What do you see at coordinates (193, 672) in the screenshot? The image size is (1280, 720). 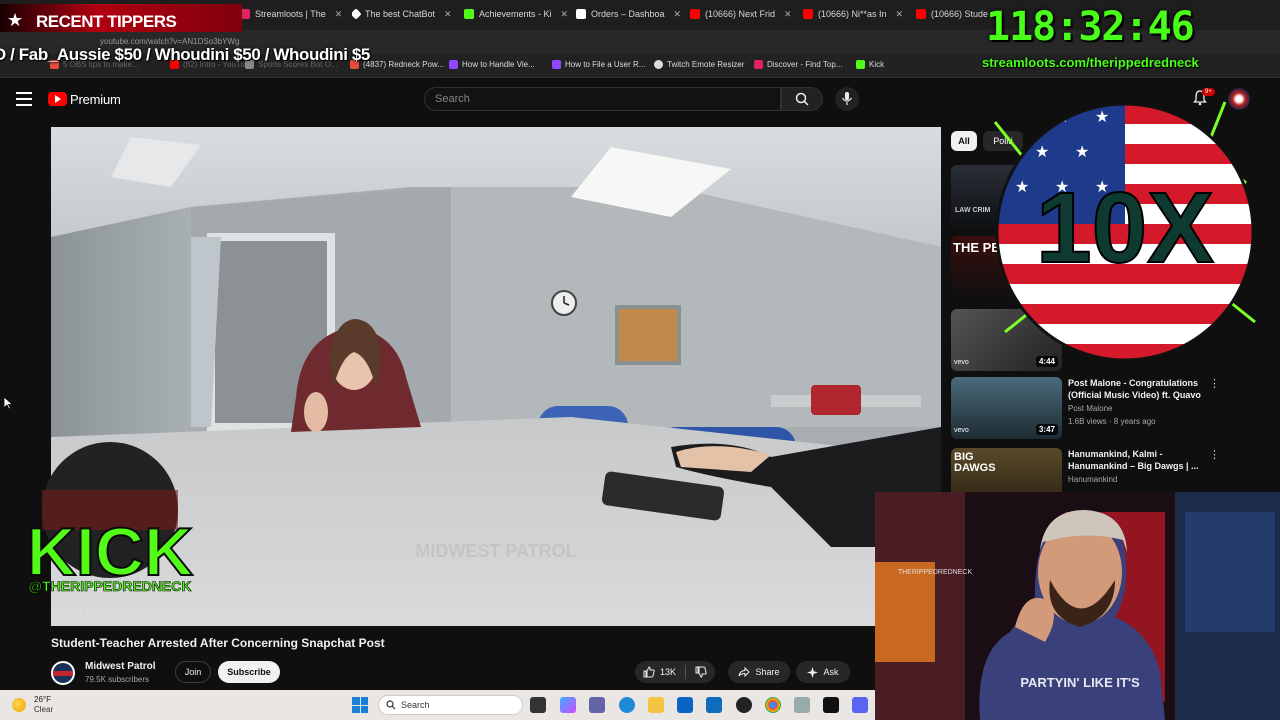 I see `join-button: Join` at bounding box center [193, 672].